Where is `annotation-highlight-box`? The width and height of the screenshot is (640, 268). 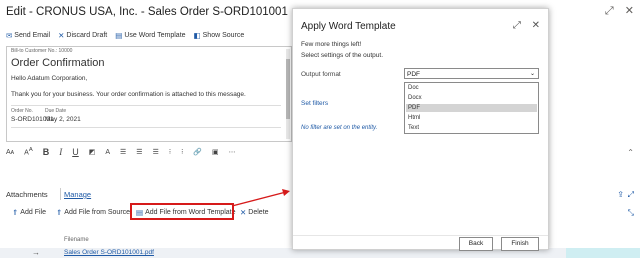
annotation-highlight-box is located at coordinates (182, 211).